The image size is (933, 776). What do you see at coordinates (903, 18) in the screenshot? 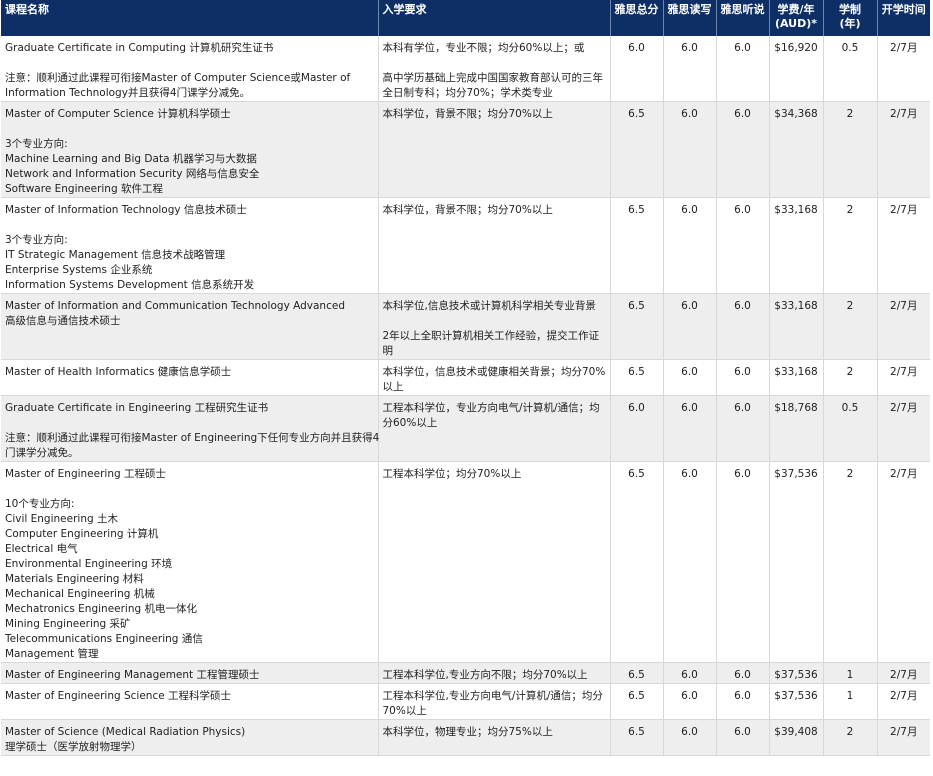
I see `header-intake: 开学时间` at bounding box center [903, 18].